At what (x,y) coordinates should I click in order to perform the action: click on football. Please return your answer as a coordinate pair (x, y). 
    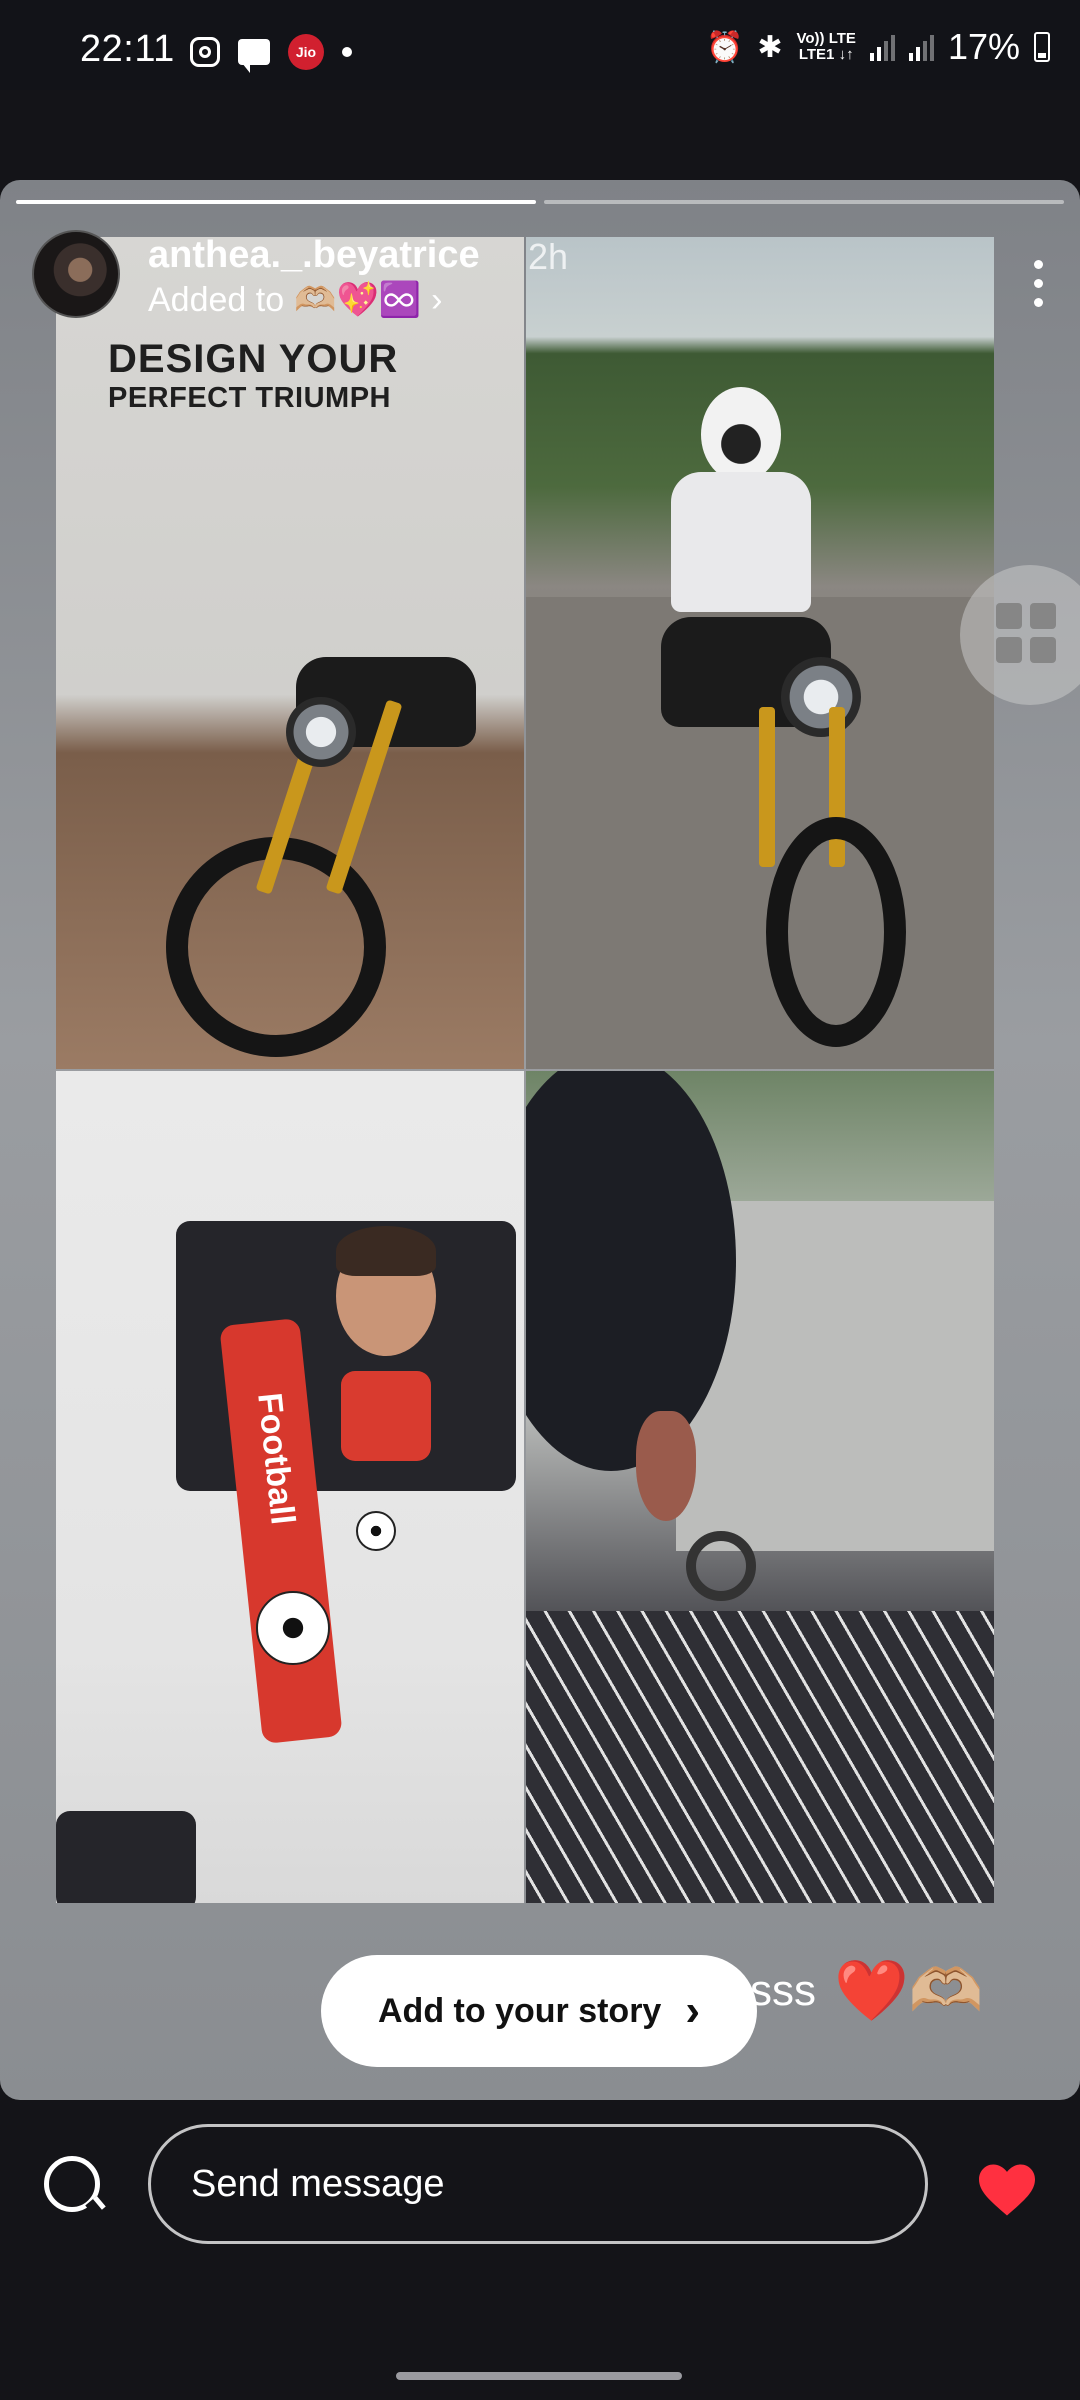
    Looking at the image, I should click on (293, 1628).